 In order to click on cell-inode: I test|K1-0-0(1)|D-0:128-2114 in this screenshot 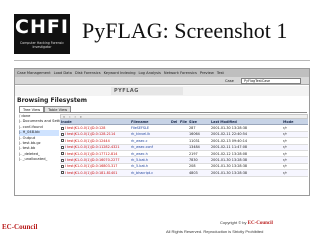, I will do `click(95, 134)`.